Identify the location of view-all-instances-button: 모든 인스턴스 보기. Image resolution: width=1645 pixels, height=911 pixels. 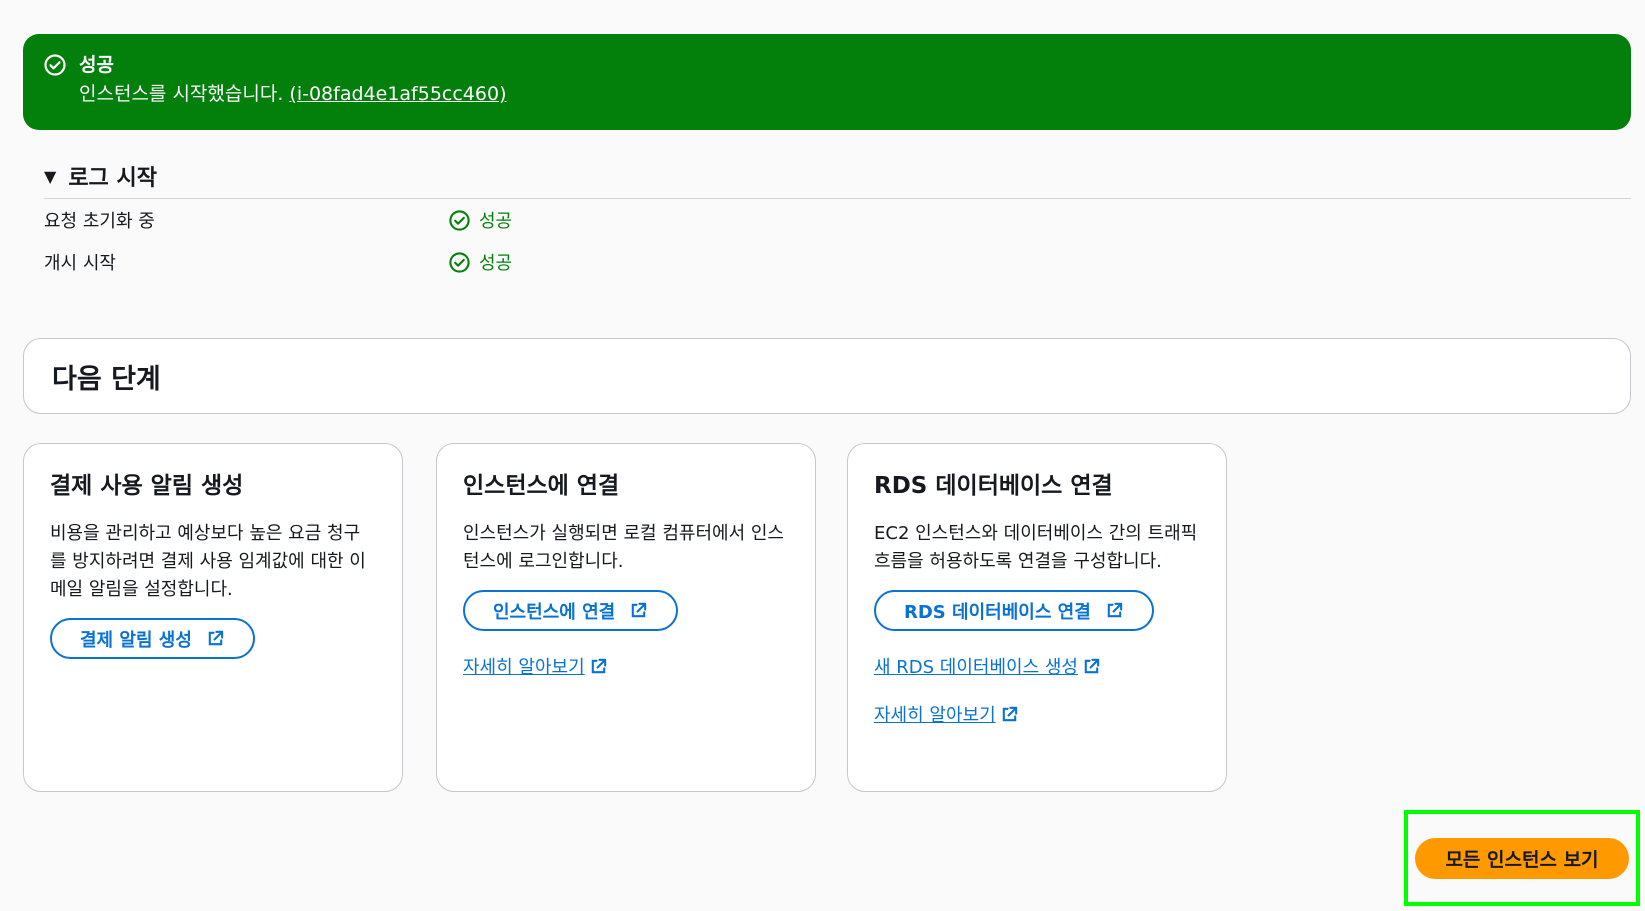
(1522, 858).